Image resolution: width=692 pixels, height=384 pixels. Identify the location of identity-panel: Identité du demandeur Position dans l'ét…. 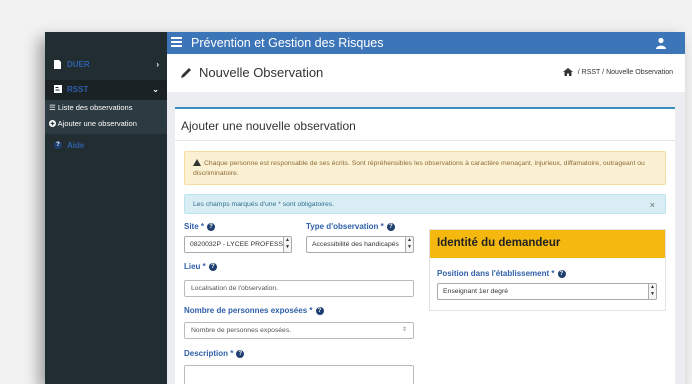
(547, 270).